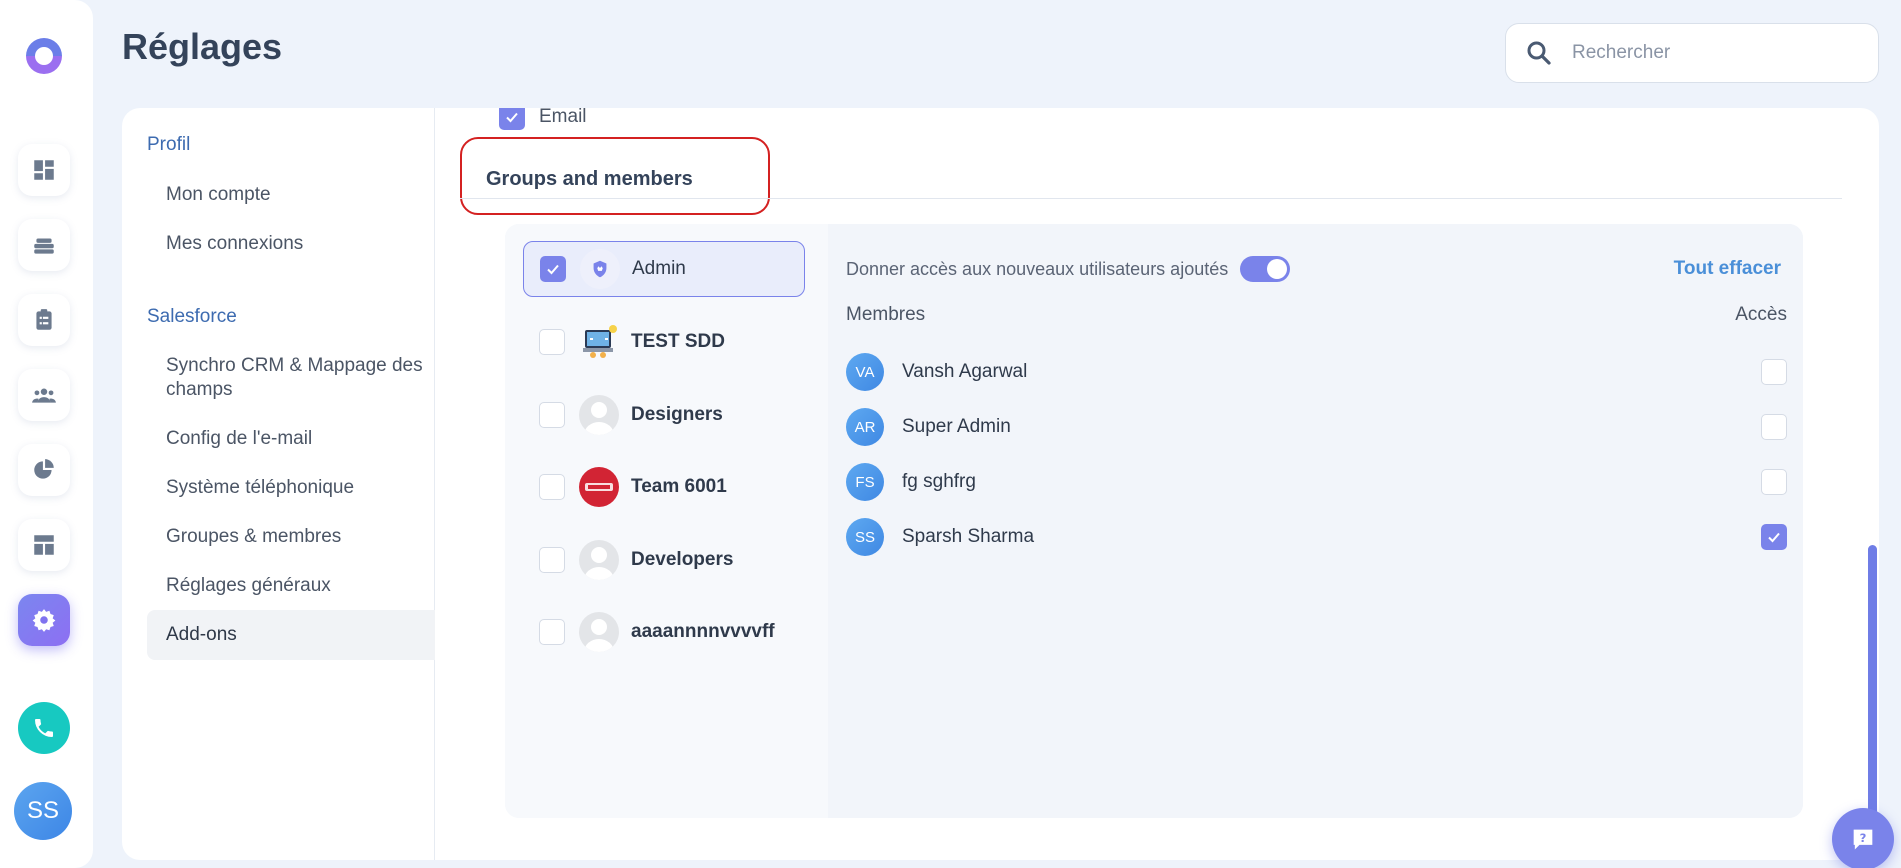  I want to click on user-avatar: SS, so click(43, 811).